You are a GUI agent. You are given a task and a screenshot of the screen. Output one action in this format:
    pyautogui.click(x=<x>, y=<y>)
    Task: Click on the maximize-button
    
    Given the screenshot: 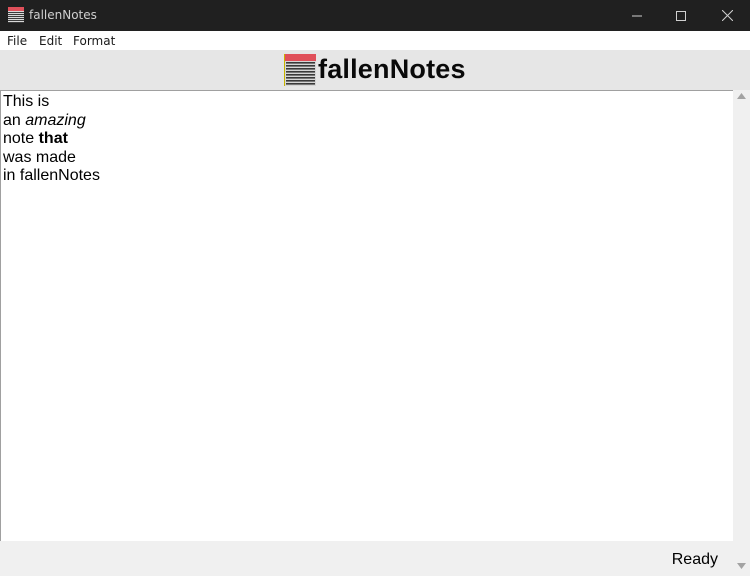 What is the action you would take?
    pyautogui.click(x=681, y=15)
    